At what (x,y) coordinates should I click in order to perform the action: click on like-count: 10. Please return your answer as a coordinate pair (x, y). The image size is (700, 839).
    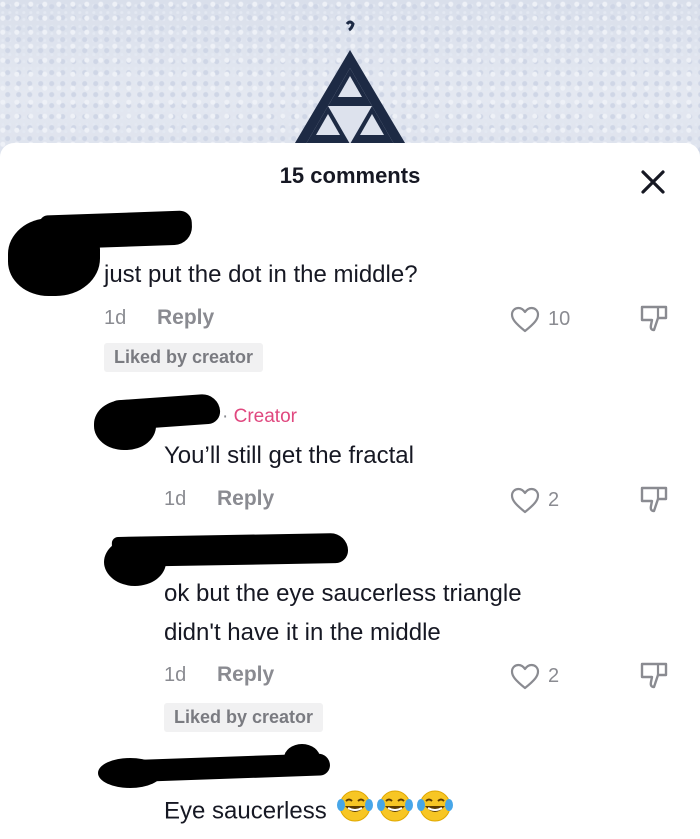
    Looking at the image, I should click on (559, 319).